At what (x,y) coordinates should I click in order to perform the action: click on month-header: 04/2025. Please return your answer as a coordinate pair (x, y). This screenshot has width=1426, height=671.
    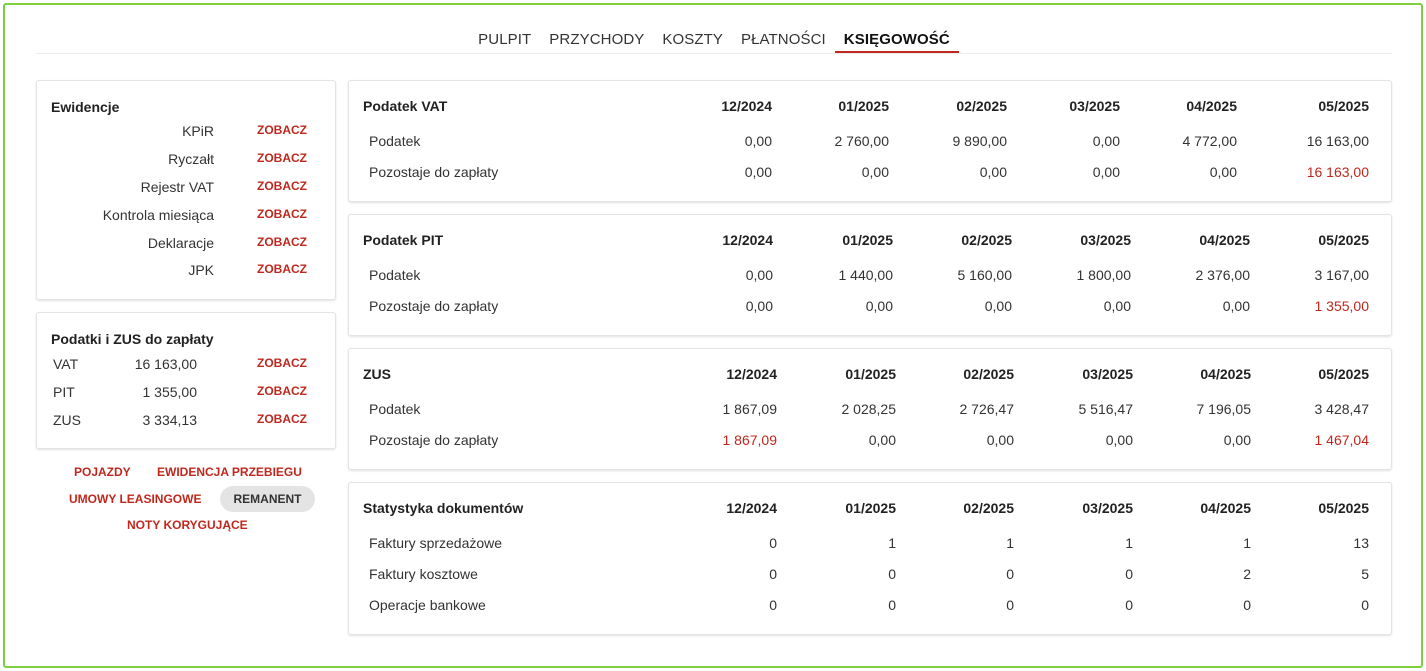
    Looking at the image, I should click on (1211, 106).